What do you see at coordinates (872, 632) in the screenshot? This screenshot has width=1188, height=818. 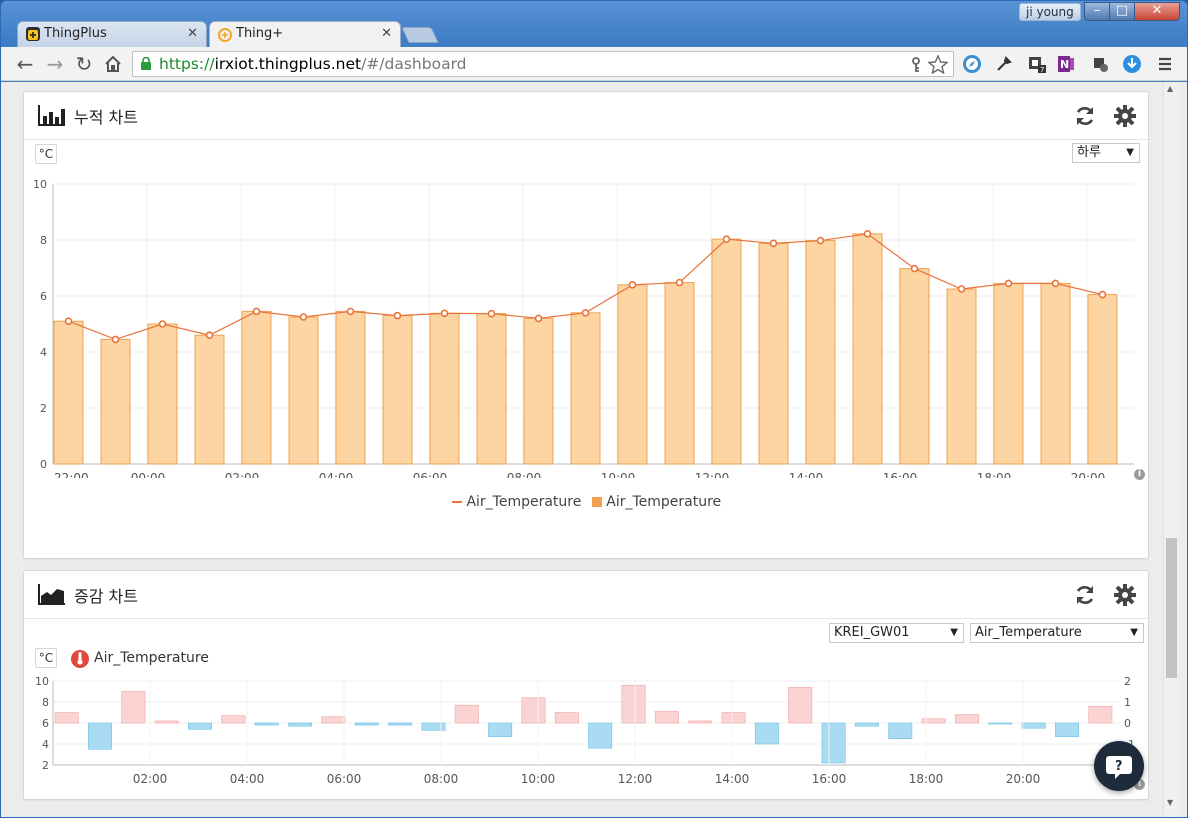 I see `gateway-value: KREI_GW01` at bounding box center [872, 632].